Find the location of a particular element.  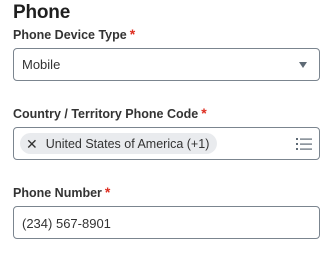

chevron-down-icon is located at coordinates (303, 65).